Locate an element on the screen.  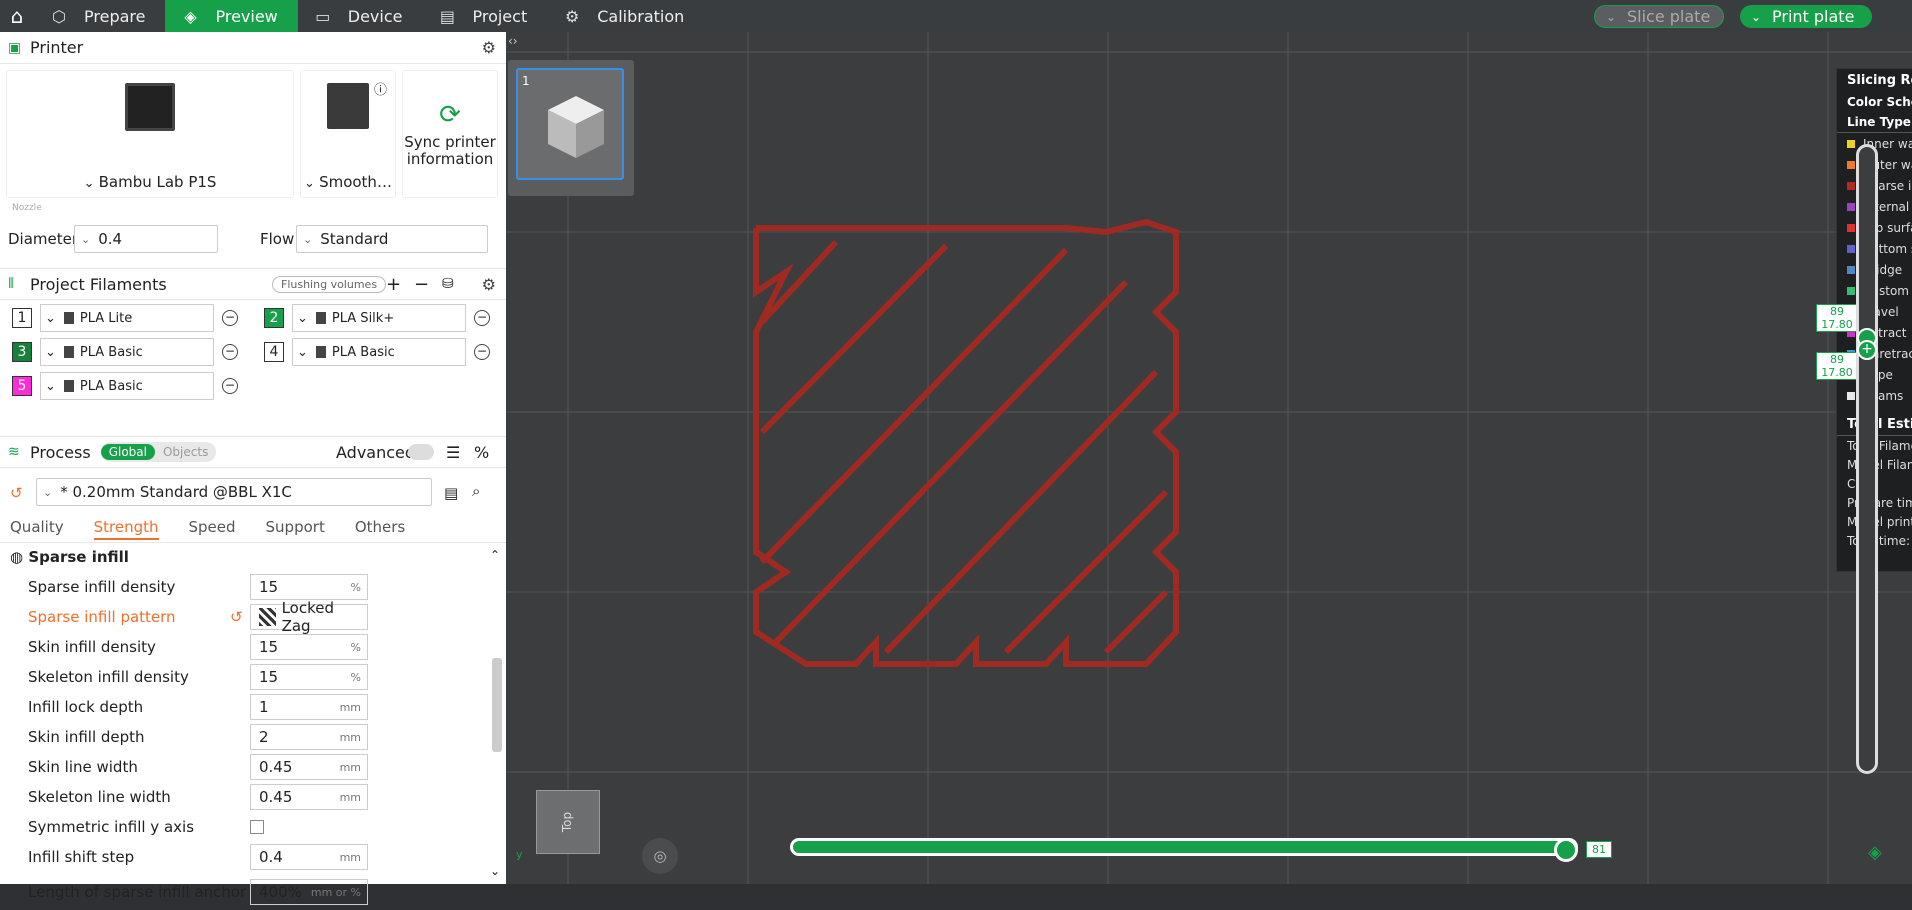
plate-image is located at coordinates (348, 106).